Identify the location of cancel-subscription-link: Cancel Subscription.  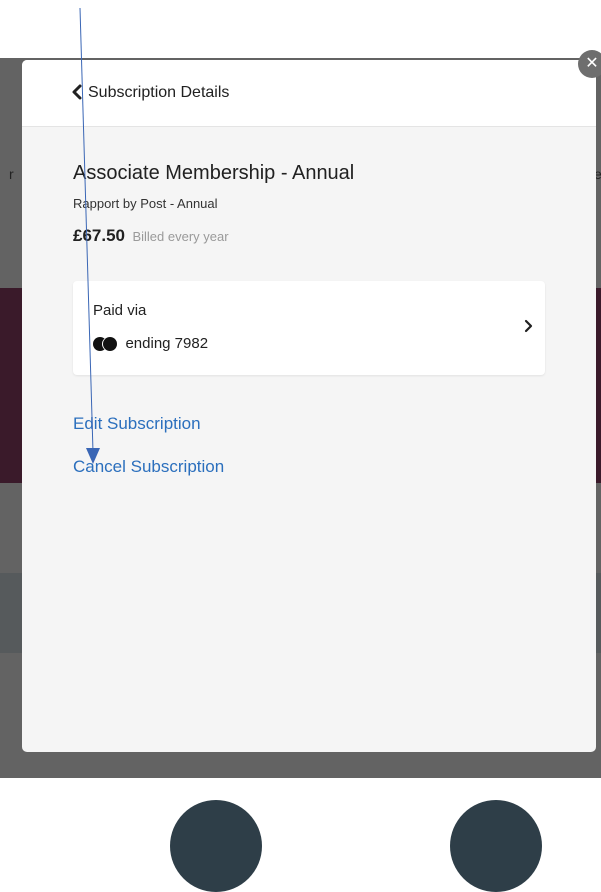
(148, 467).